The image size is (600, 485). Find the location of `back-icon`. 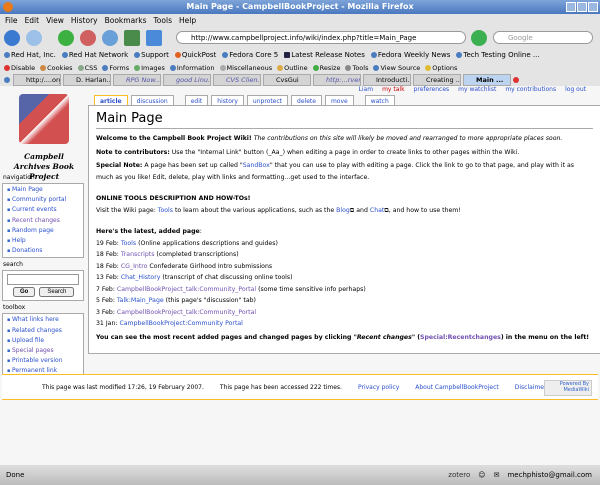

back-icon is located at coordinates (12, 38).